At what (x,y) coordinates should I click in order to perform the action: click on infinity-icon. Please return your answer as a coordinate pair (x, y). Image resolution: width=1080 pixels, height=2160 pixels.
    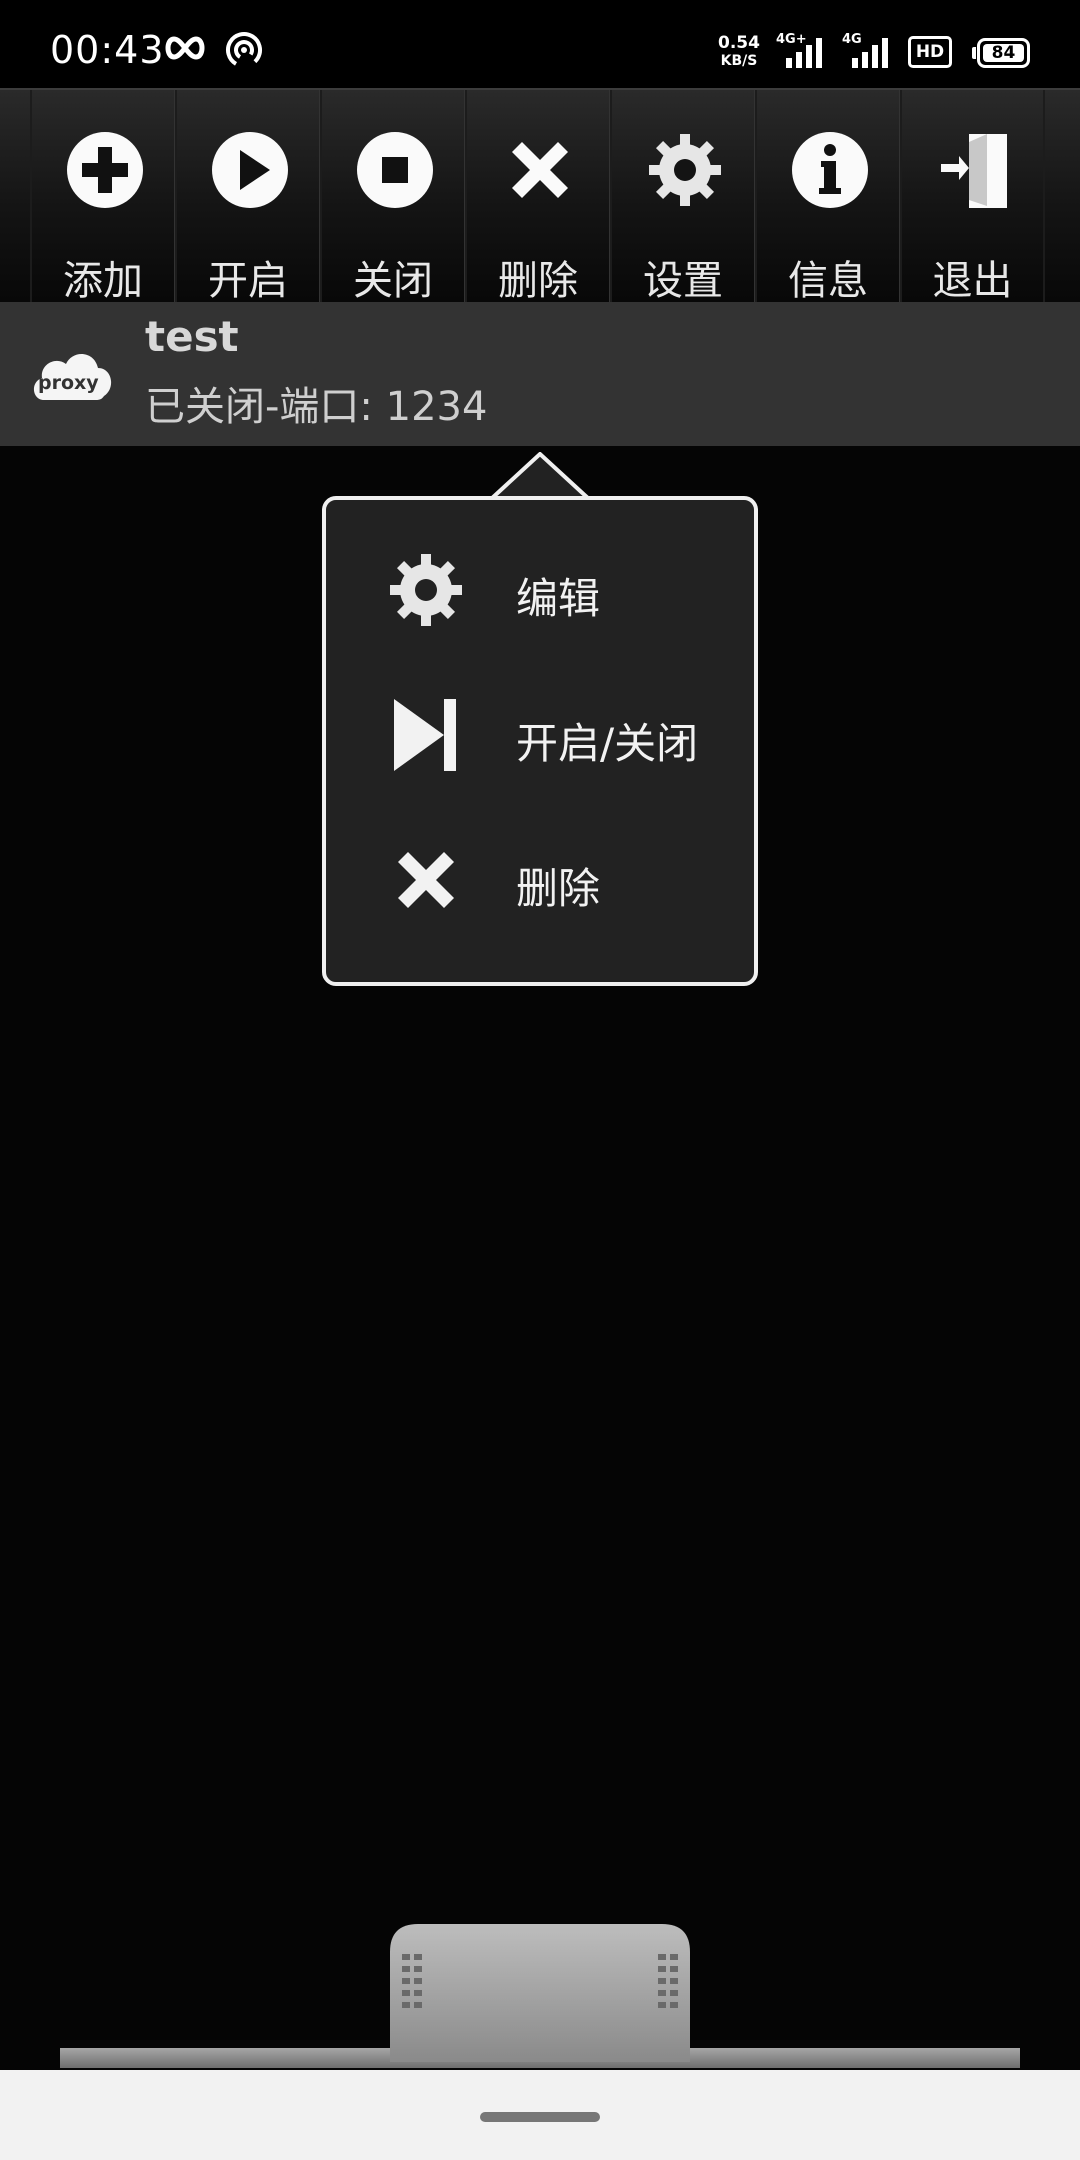
    Looking at the image, I should click on (185, 48).